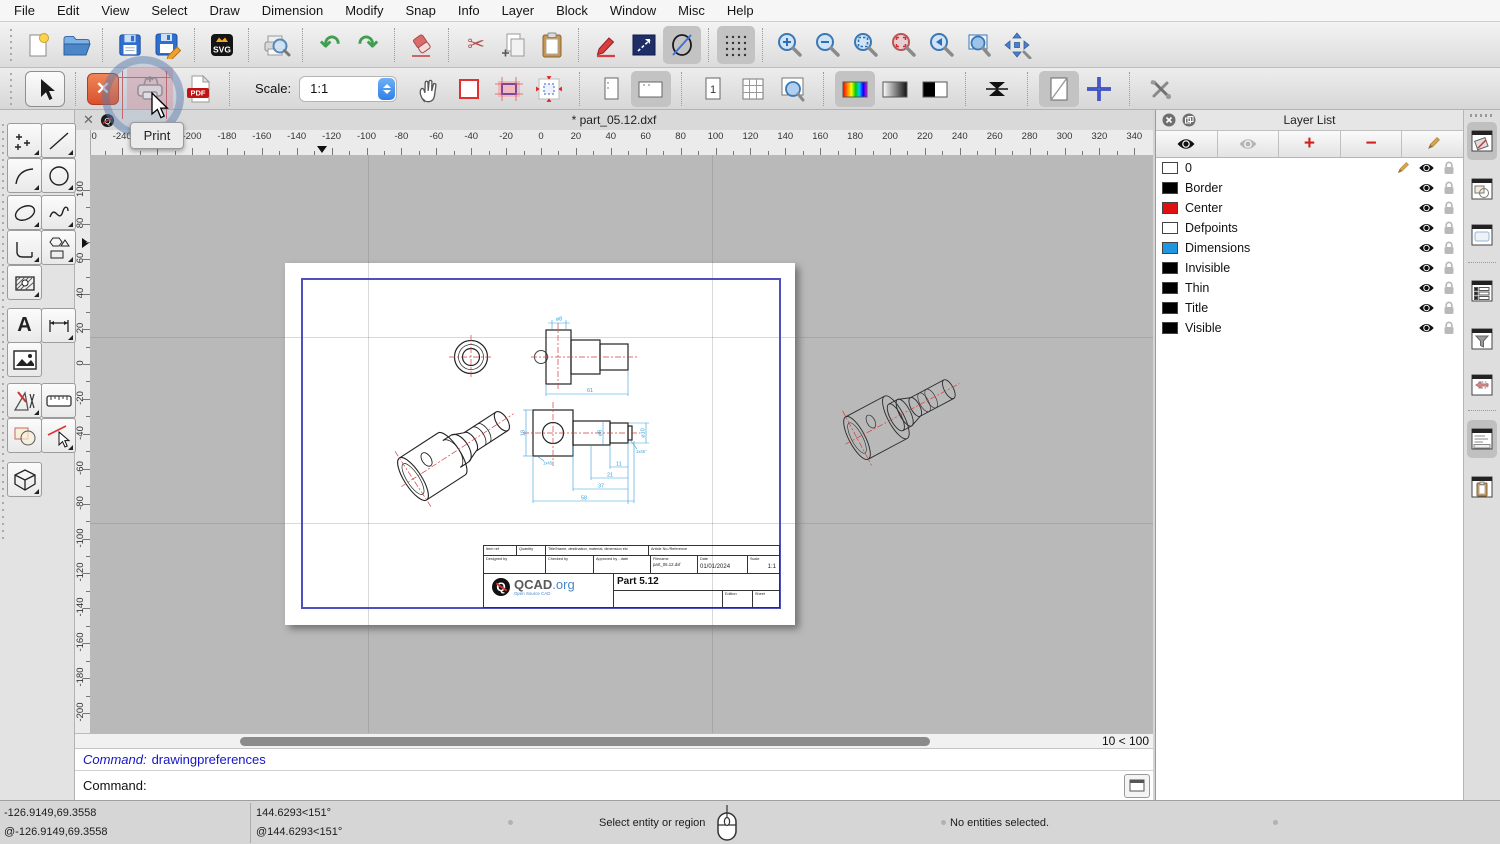 The width and height of the screenshot is (1500, 844). I want to click on dock-clipboard-button, so click(1482, 487).